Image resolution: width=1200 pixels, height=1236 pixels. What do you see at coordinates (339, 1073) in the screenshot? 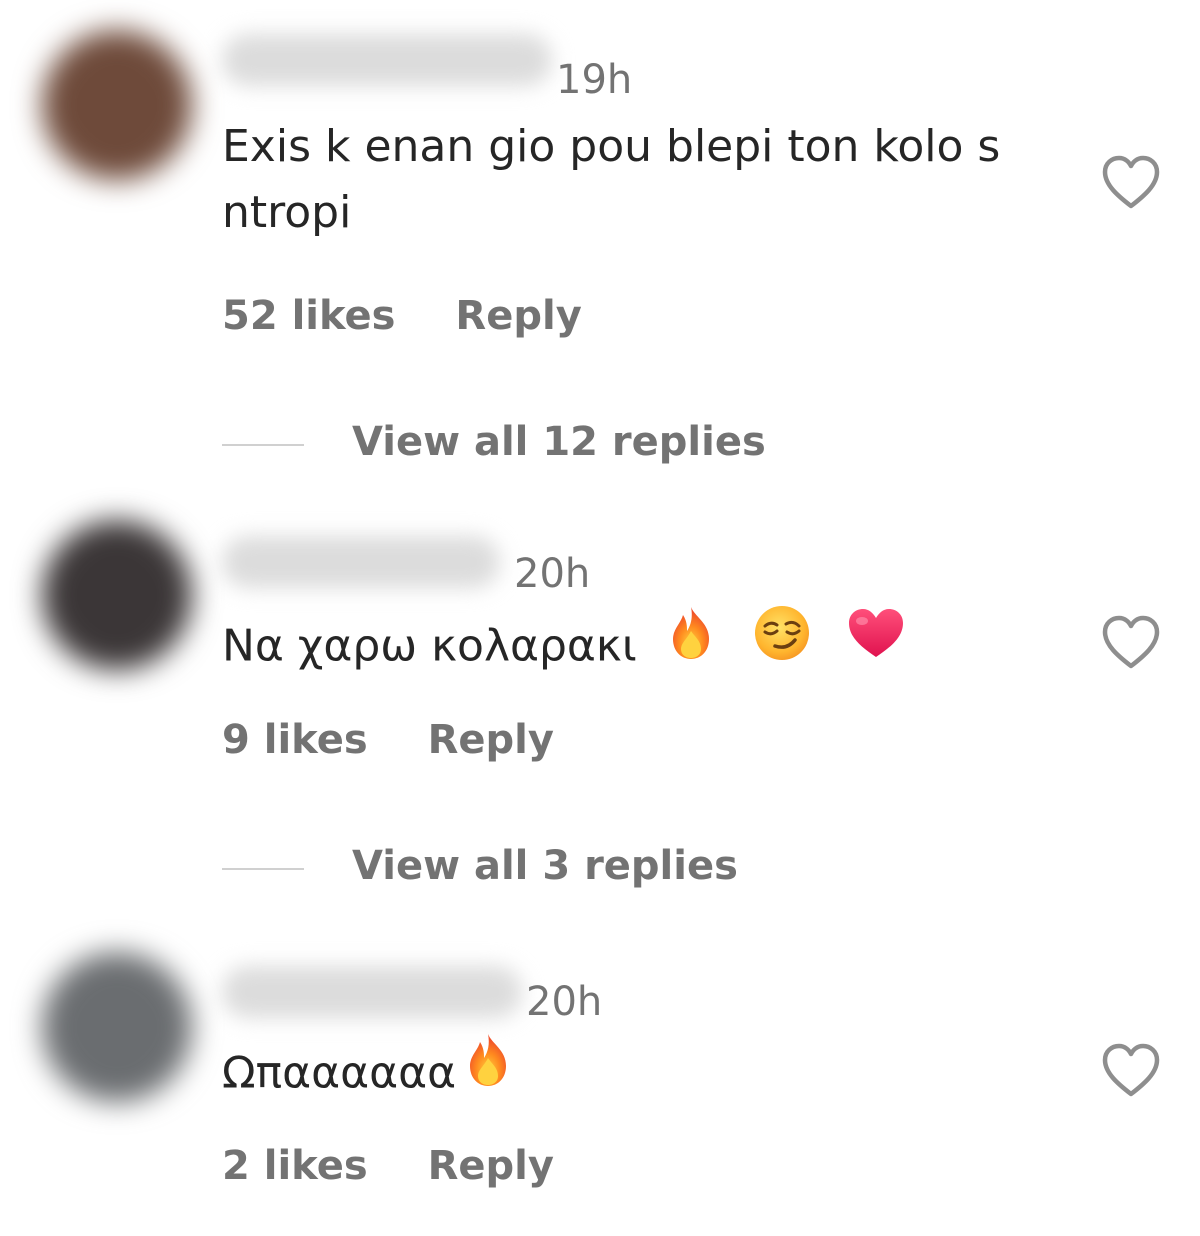
I see `comment-text-content: Ωπαααααα` at bounding box center [339, 1073].